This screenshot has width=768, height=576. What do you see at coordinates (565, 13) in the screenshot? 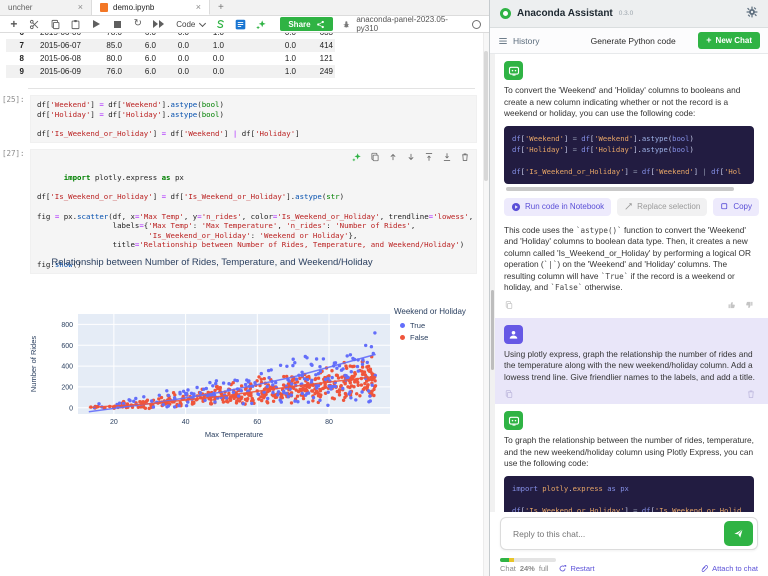
I see `assistant-title: Anaconda Assistant` at bounding box center [565, 13].